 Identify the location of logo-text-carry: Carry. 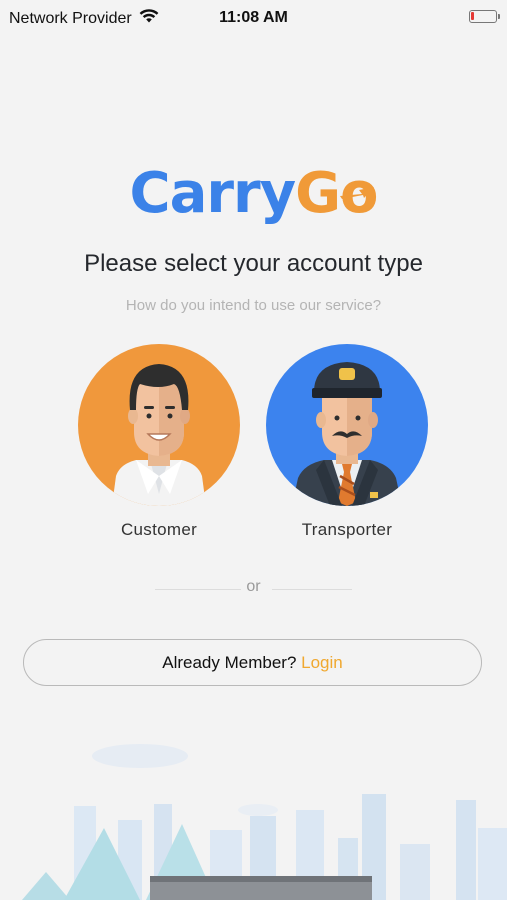
(212, 193).